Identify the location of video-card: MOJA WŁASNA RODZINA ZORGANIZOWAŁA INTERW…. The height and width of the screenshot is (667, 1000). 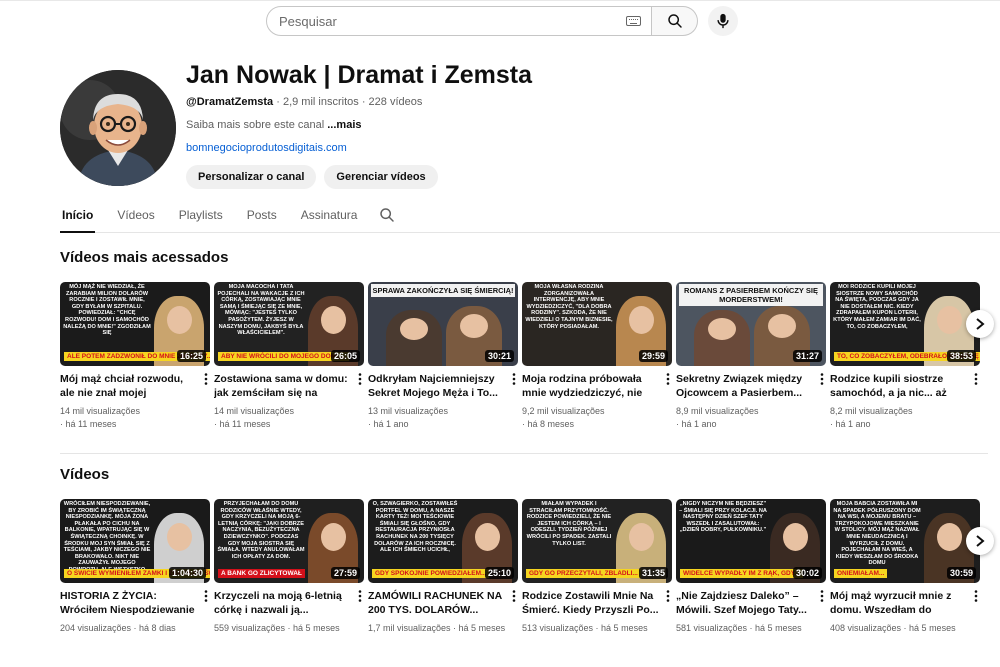
(597, 356).